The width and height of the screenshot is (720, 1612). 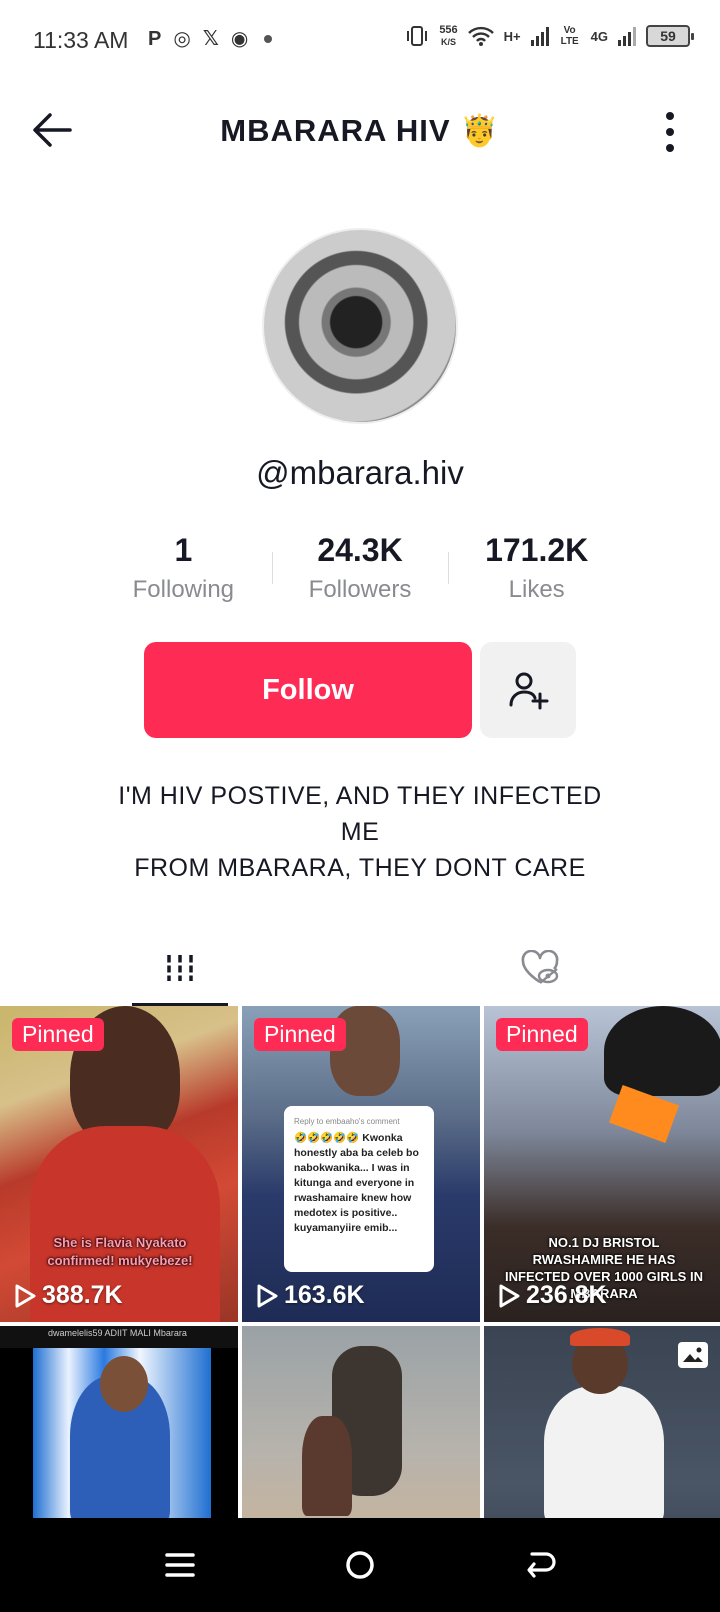 I want to click on red-cap-shape, so click(x=600, y=1337).